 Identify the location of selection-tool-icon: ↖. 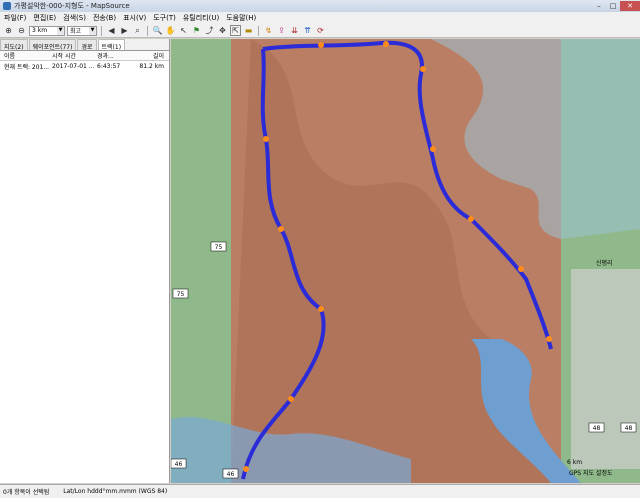
(183, 30).